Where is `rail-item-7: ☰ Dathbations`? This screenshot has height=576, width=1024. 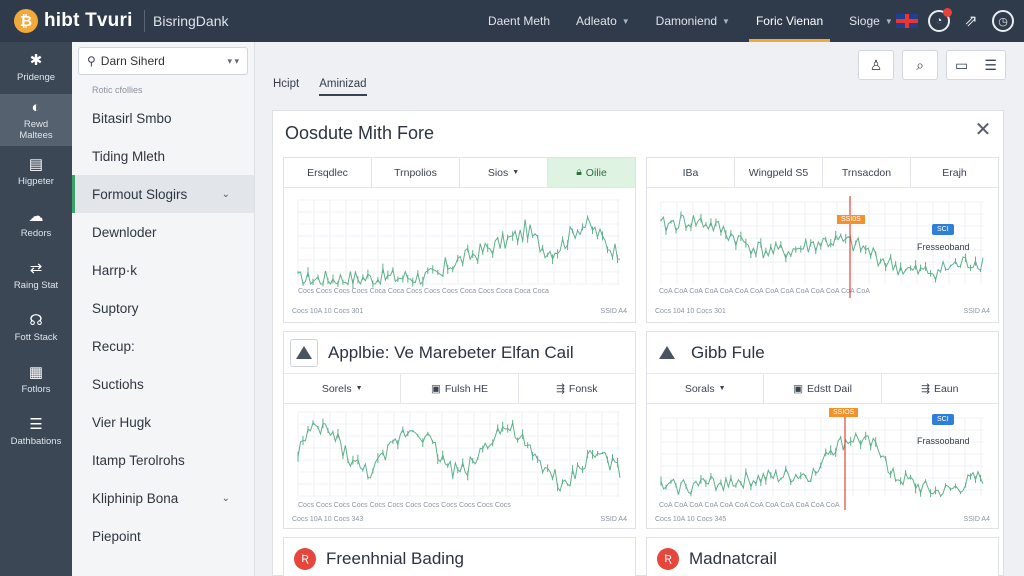 rail-item-7: ☰ Dathbations is located at coordinates (36, 432).